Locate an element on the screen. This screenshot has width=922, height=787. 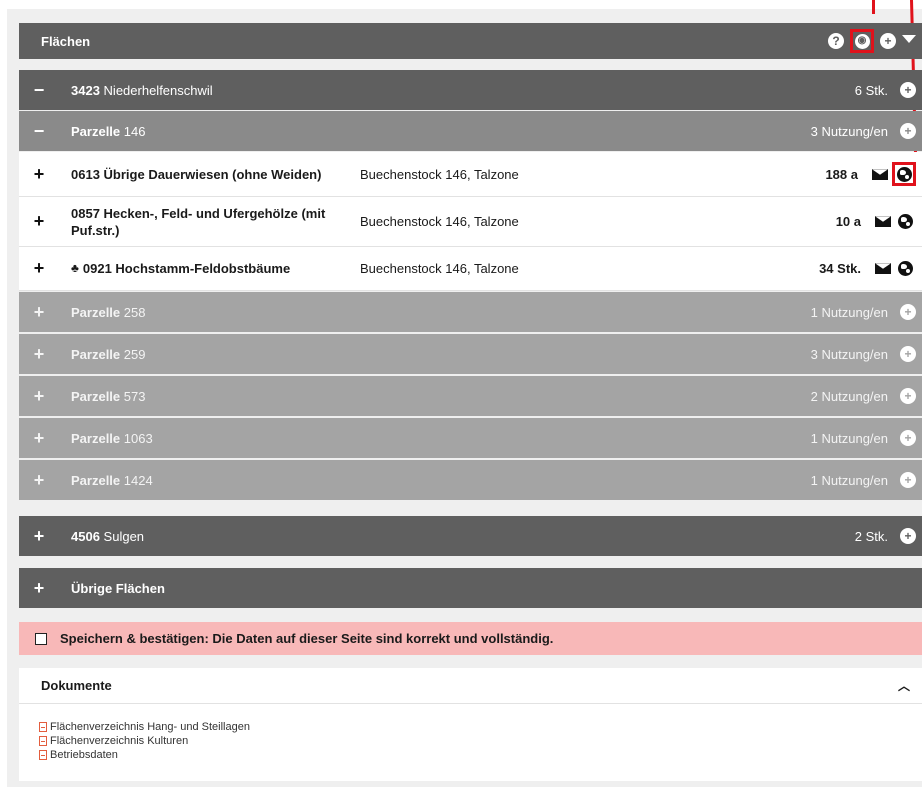
group-row-4506: + 4506 Sulgen 2 Stk. + is located at coordinates (470, 536).